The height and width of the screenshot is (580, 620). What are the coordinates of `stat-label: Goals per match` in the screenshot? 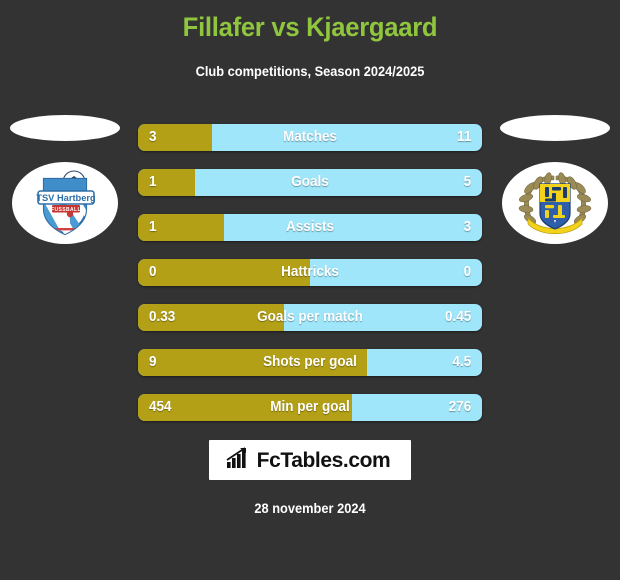 It's located at (310, 317).